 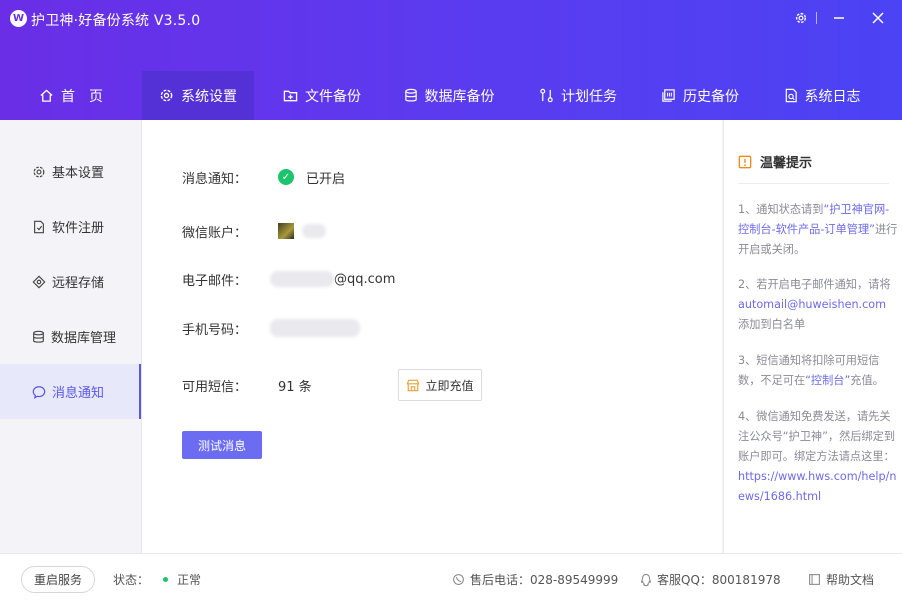 I want to click on status-value: 正常, so click(x=189, y=580).